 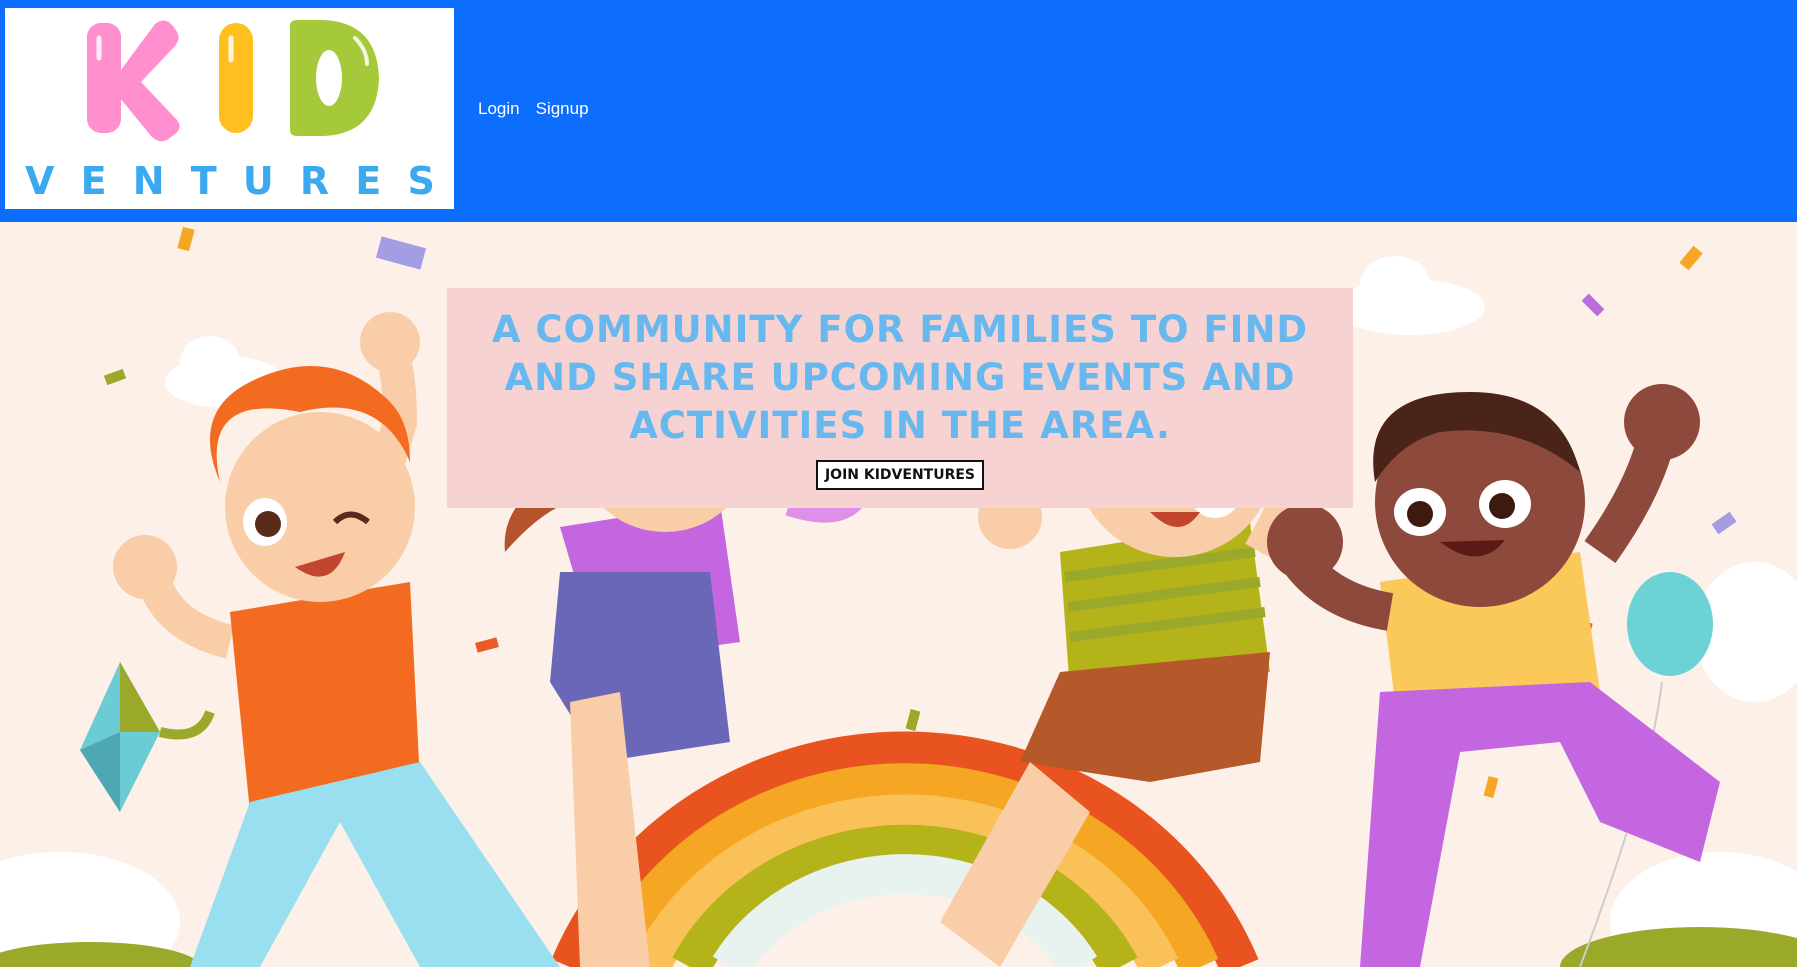 I want to click on logo-letter: R, so click(x=314, y=181).